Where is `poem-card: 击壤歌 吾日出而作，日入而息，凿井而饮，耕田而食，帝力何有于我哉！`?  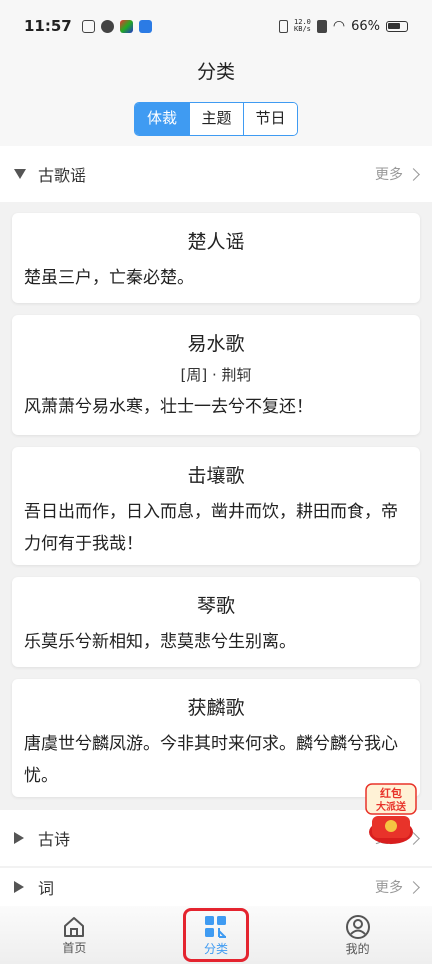 poem-card: 击壤歌 吾日出而作，日入而息，凿井而饮，耕田而食，帝力何有于我哉！ is located at coordinates (216, 506).